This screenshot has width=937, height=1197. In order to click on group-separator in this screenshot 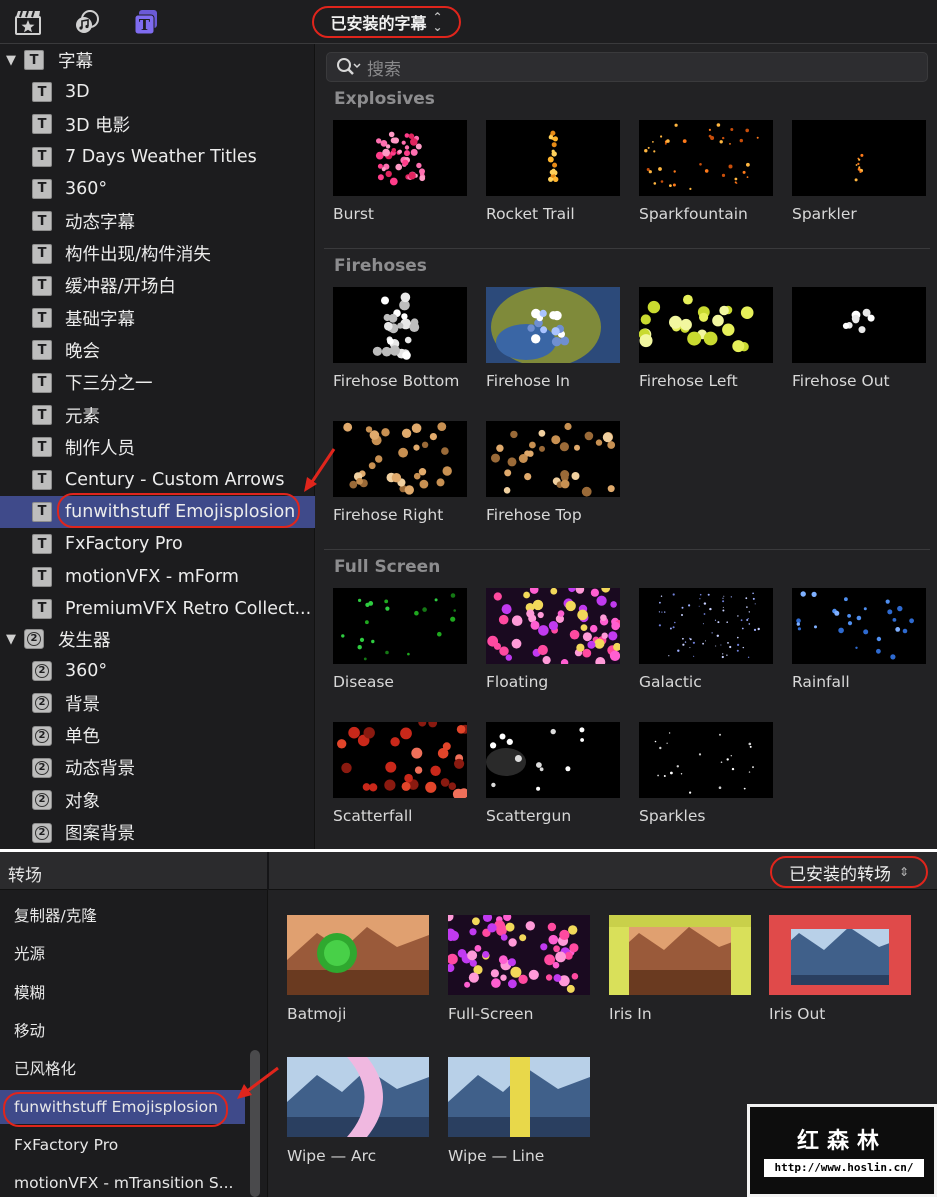, I will do `click(627, 248)`.